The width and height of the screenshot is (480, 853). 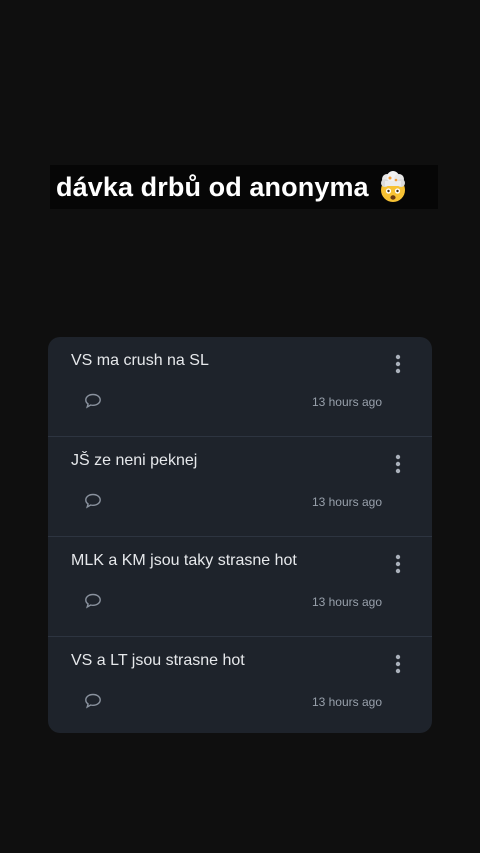 What do you see at coordinates (240, 487) in the screenshot?
I see `post-item: JŠ ze neni peknej 13 hours ago` at bounding box center [240, 487].